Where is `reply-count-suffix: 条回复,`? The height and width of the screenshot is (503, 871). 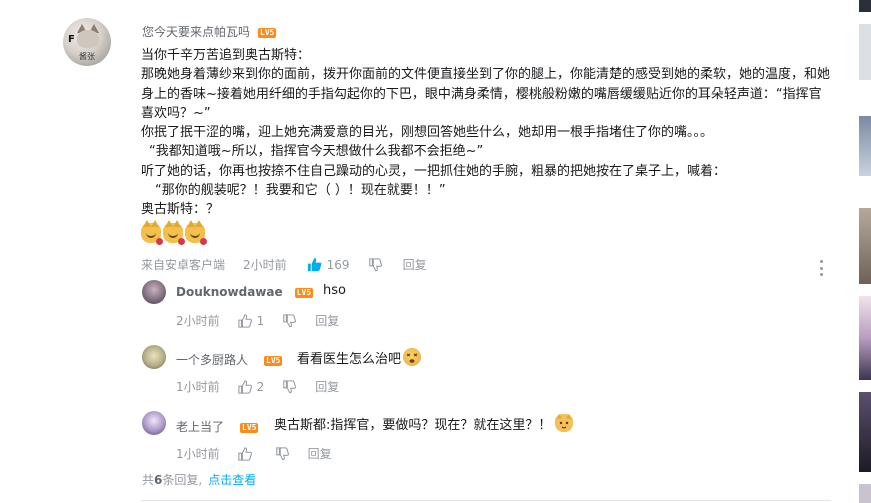 reply-count-suffix: 条回复, is located at coordinates (182, 480).